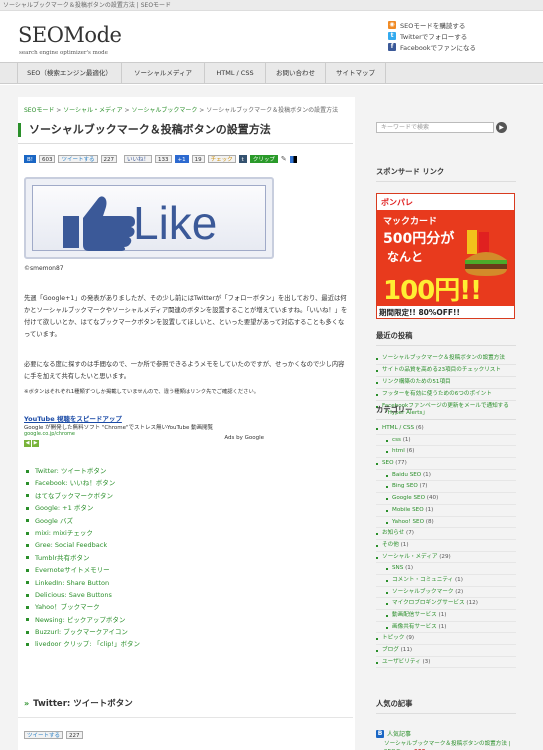  What do you see at coordinates (446, 616) in the screenshot?
I see `category-item: 動画配信サービス (1)` at bounding box center [446, 616].